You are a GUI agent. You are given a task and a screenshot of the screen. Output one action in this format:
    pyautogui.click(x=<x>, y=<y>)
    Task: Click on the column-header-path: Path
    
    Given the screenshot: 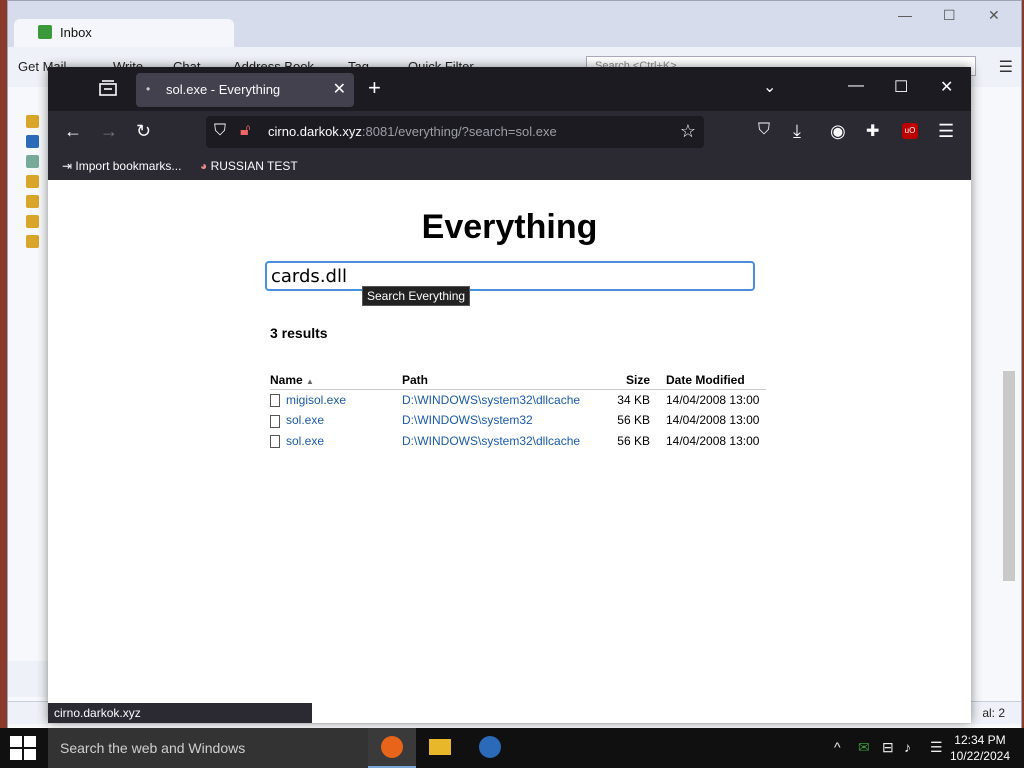 What is the action you would take?
    pyautogui.click(x=497, y=381)
    